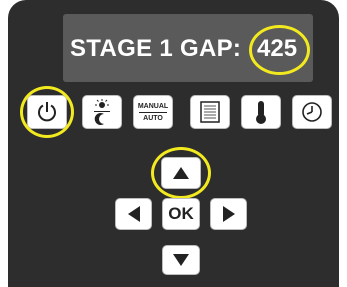 The height and width of the screenshot is (287, 347). I want to click on thermometer-icon, so click(261, 112).